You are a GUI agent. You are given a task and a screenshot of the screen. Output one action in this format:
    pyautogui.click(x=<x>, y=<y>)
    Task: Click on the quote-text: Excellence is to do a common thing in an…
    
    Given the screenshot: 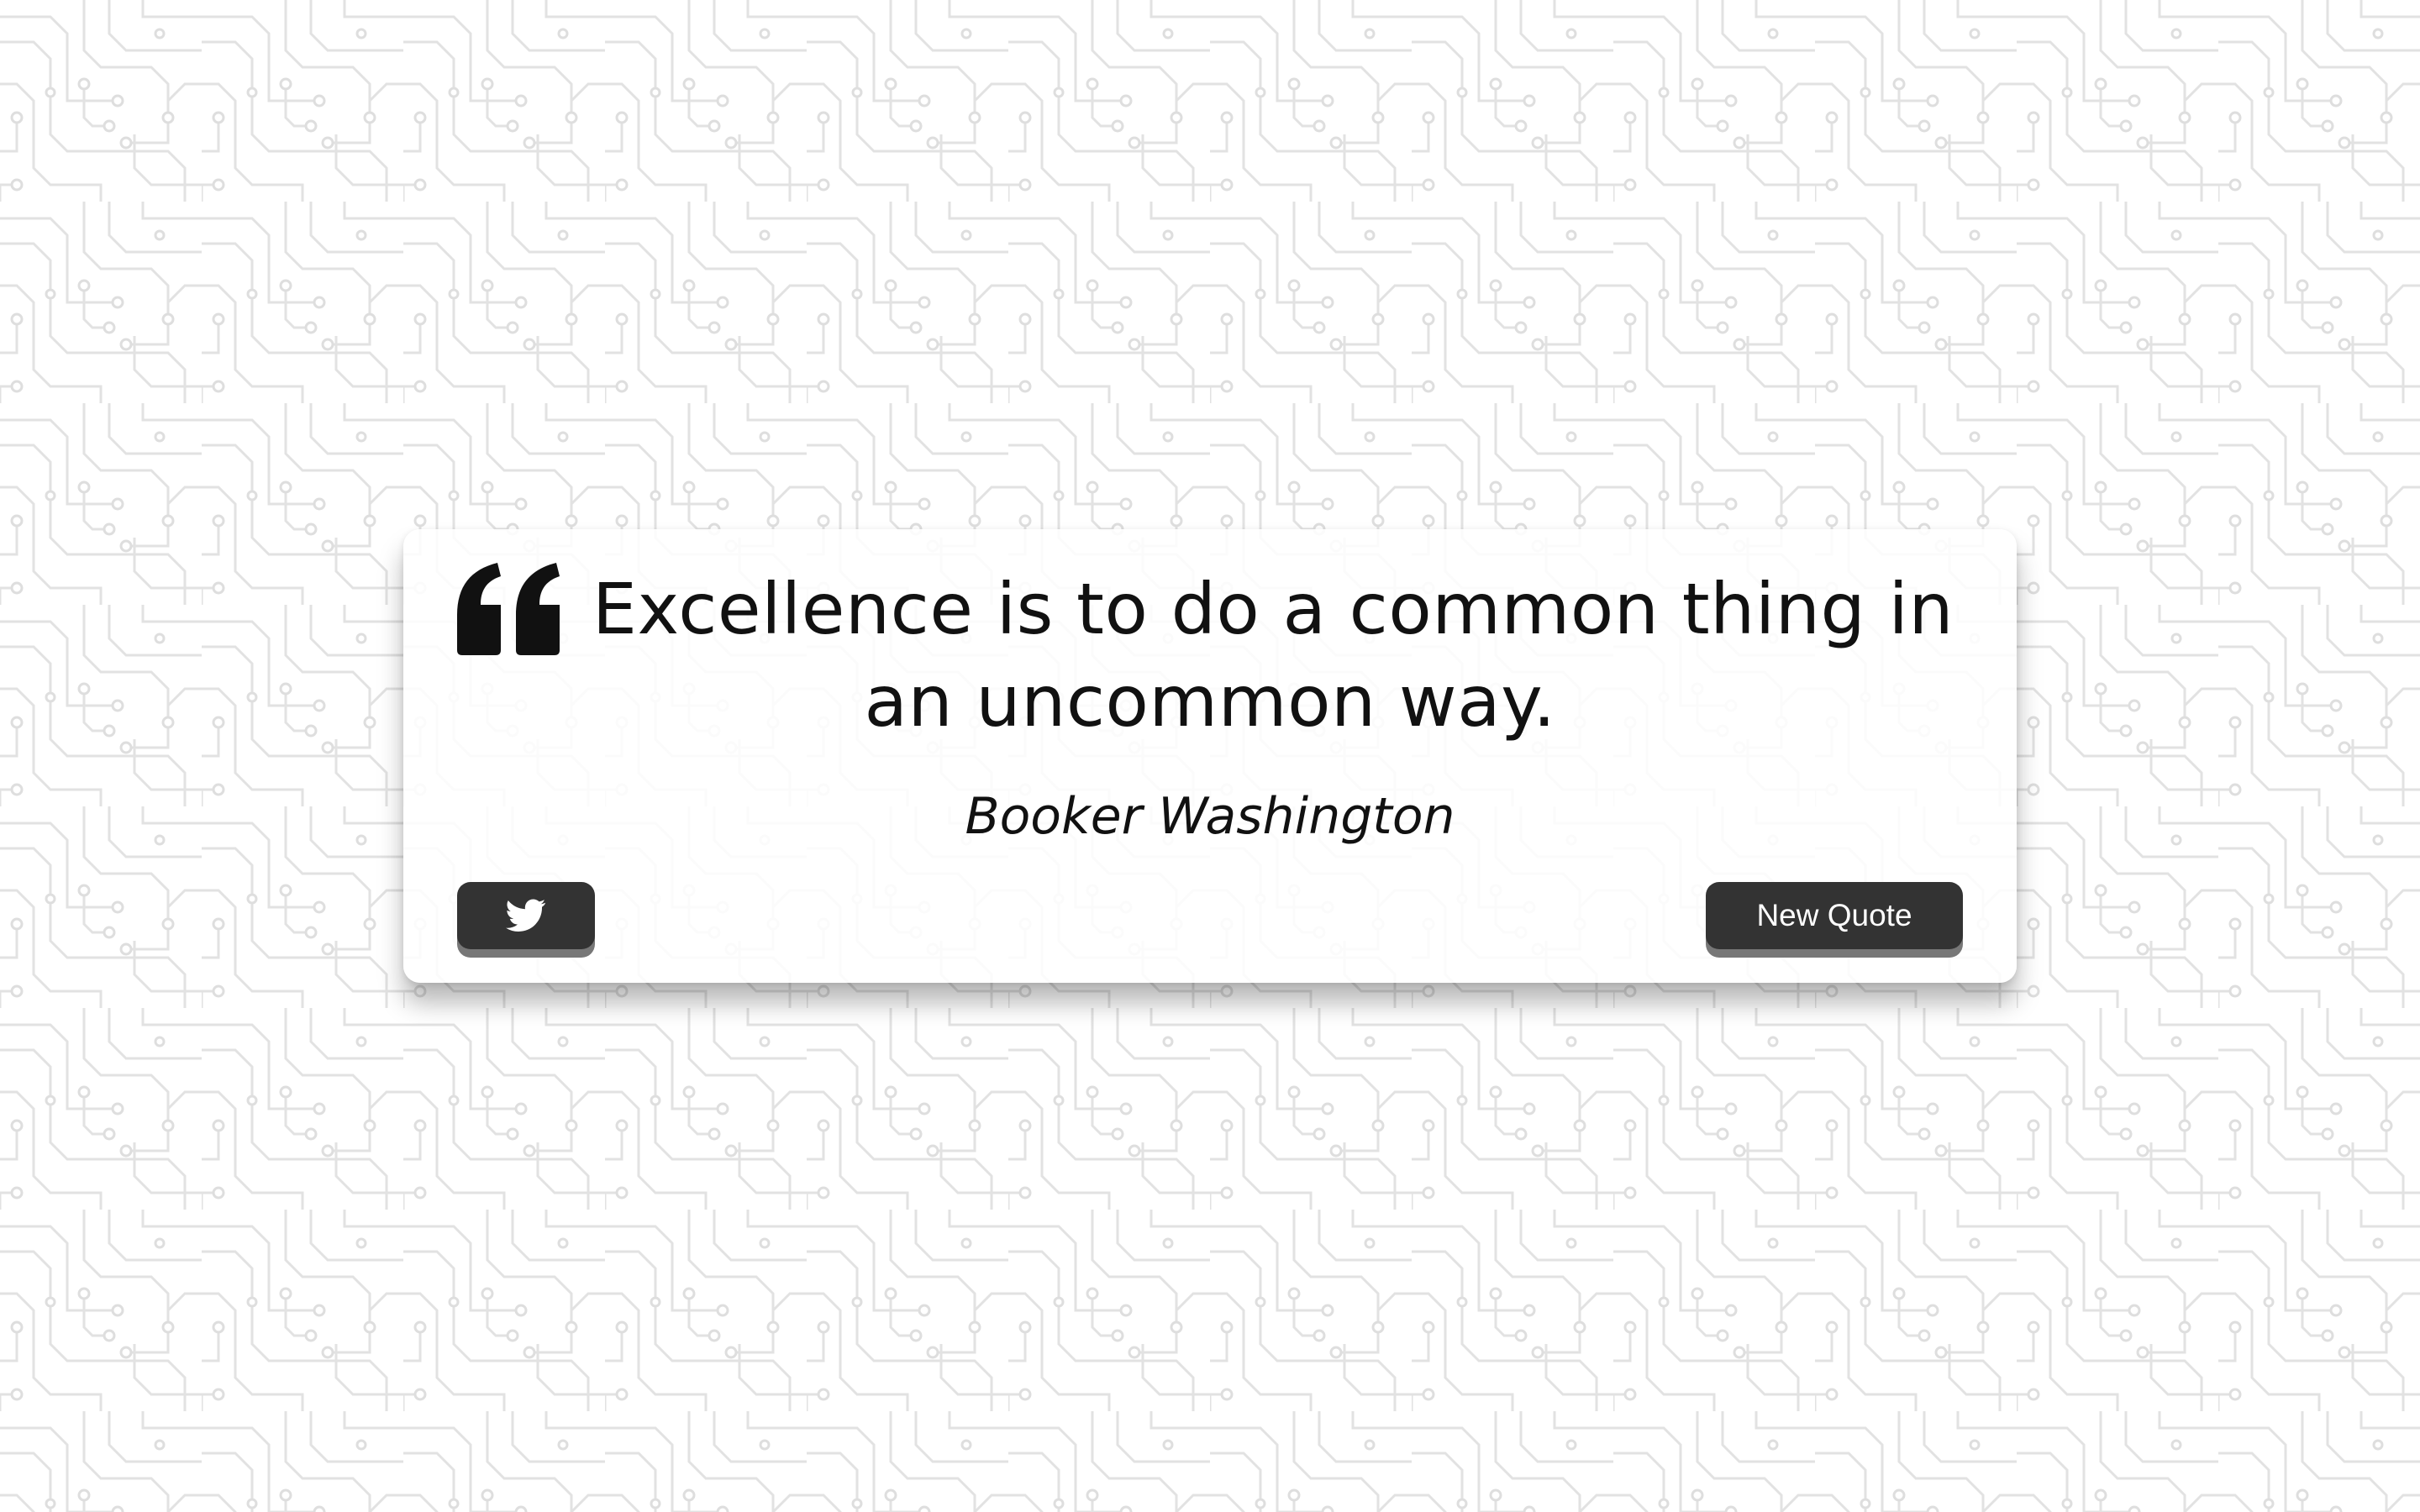 What is the action you would take?
    pyautogui.click(x=1273, y=655)
    